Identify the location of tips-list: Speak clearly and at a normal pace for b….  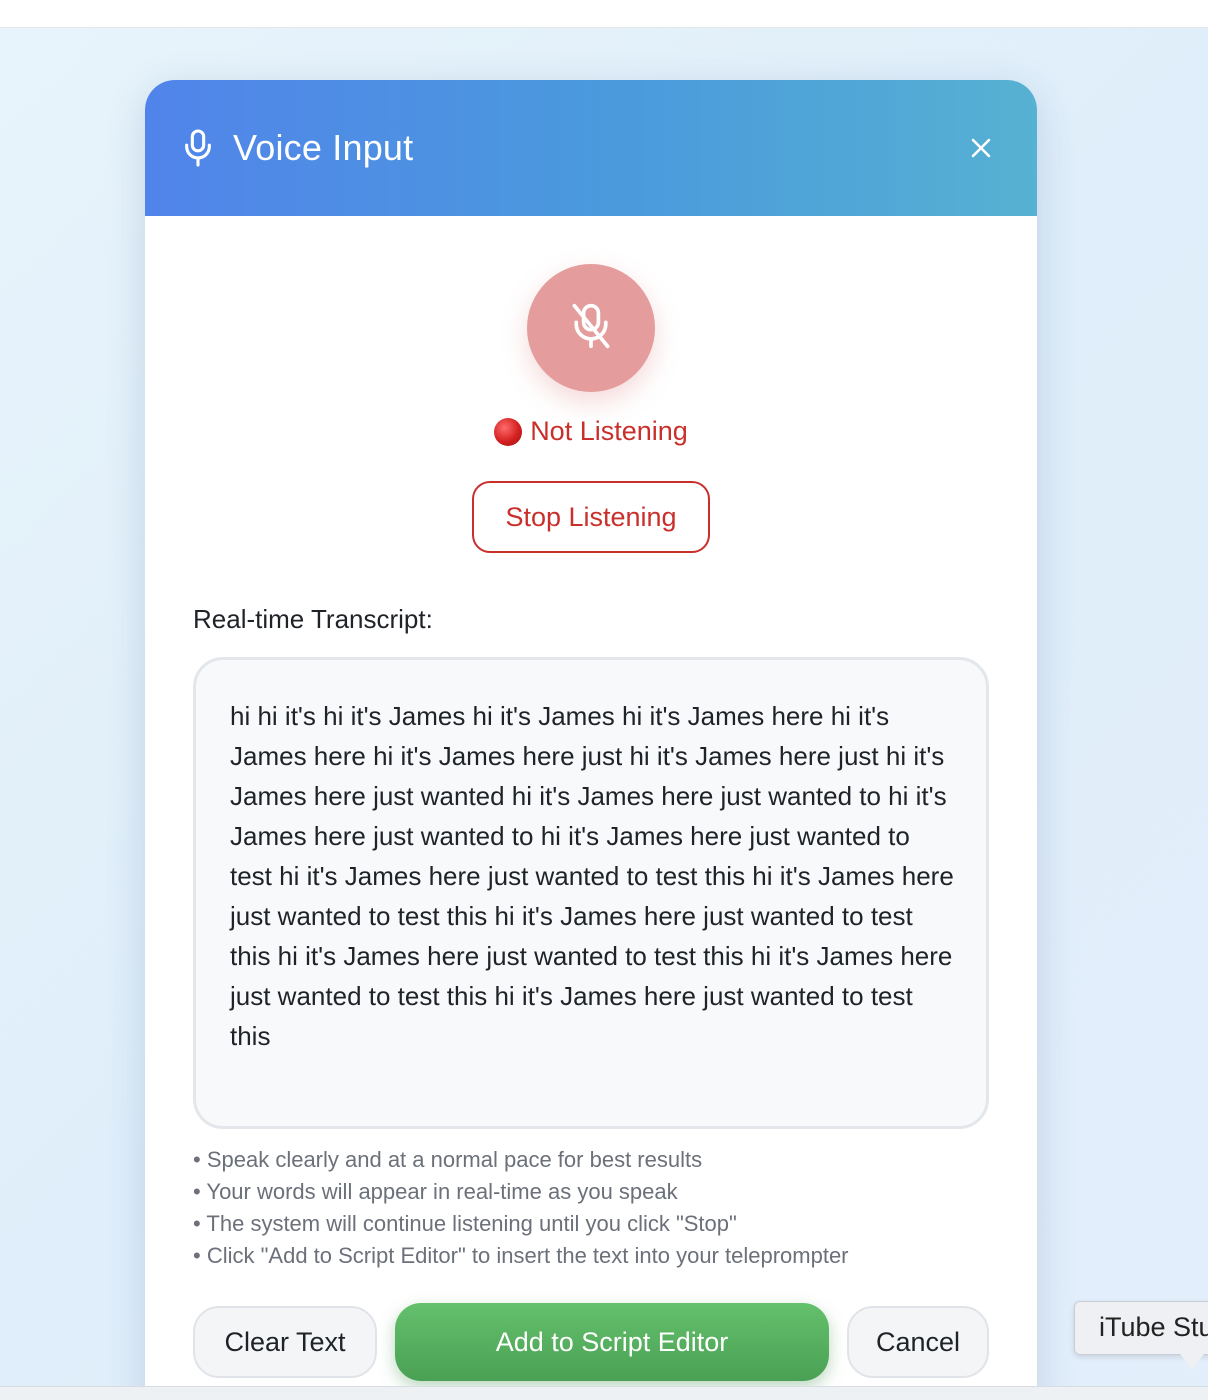
(593, 1208).